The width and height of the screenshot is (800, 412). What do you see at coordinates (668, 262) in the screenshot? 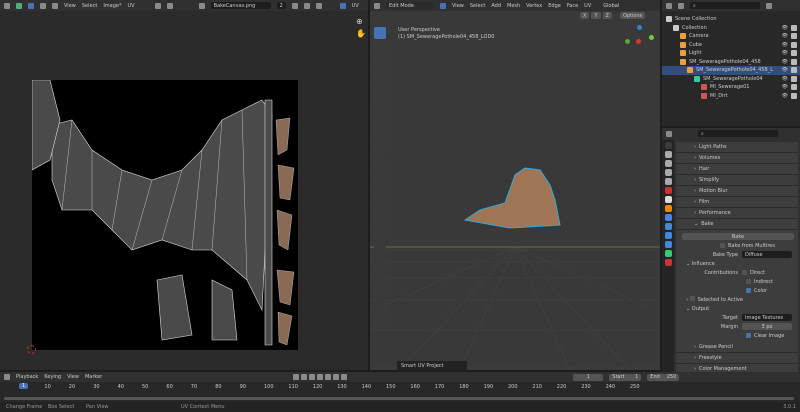
I see `material-tab-icon` at bounding box center [668, 262].